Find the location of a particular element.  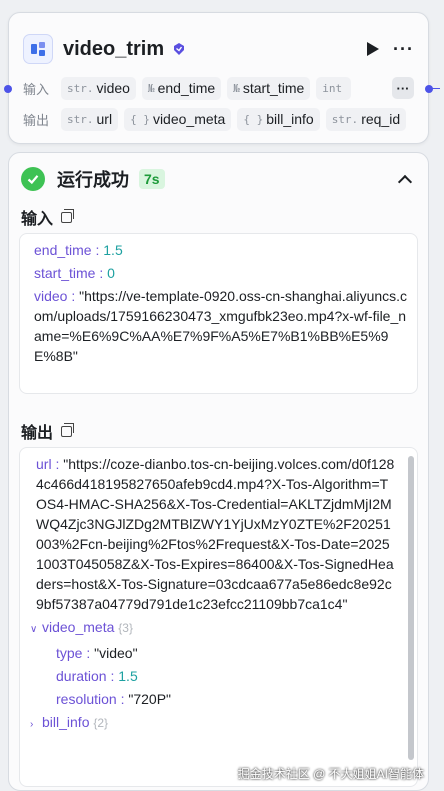

chevron-up-icon is located at coordinates (405, 182).